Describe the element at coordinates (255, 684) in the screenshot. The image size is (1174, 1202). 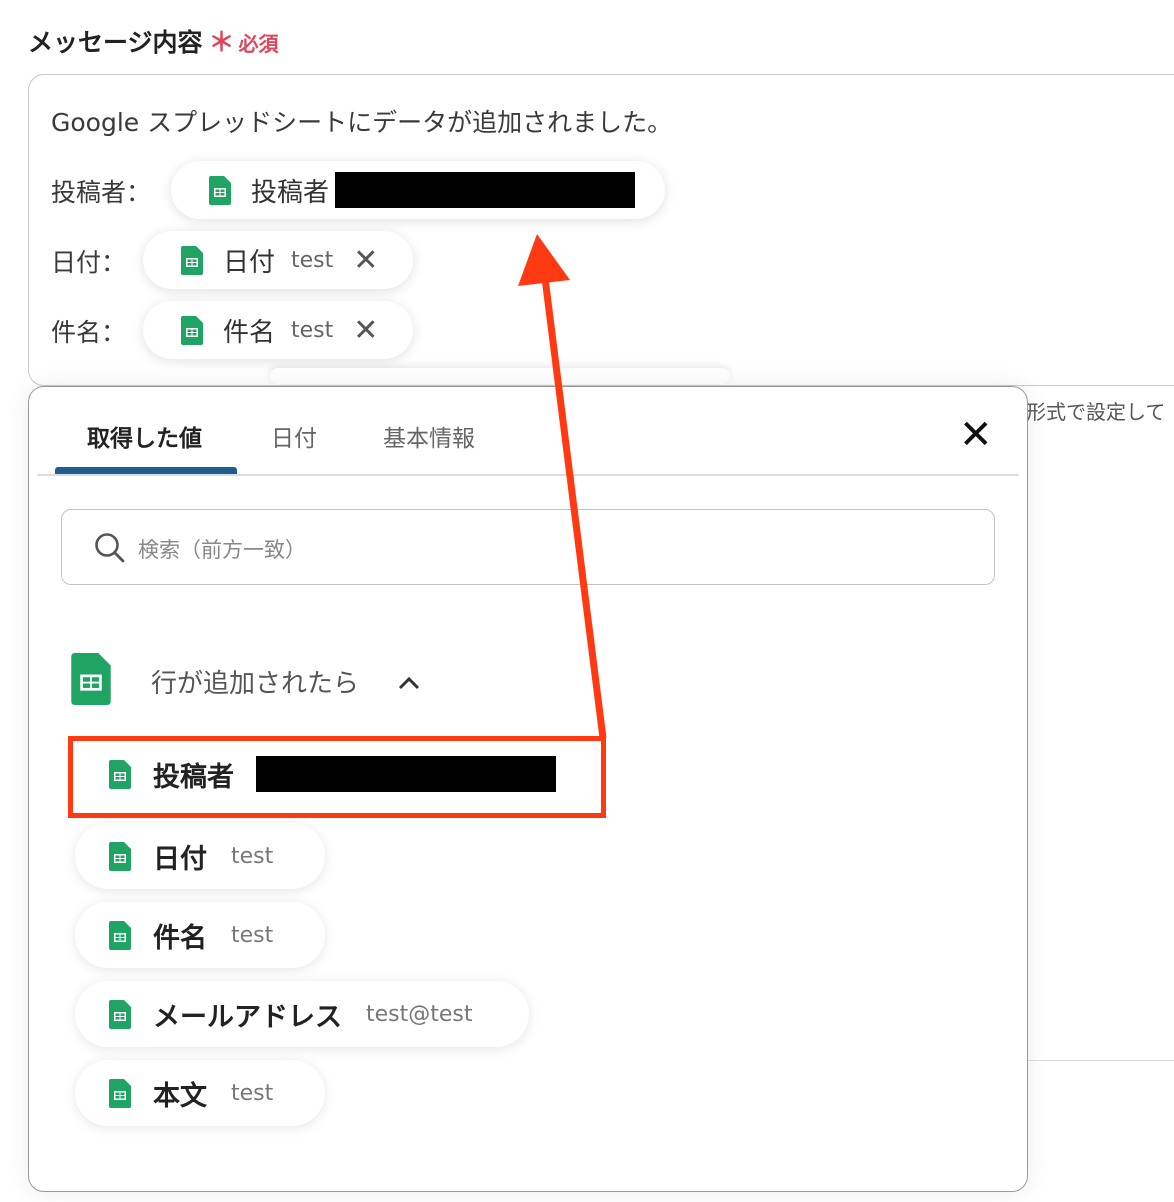
I see `section-title: 行が追加されたら` at that location.